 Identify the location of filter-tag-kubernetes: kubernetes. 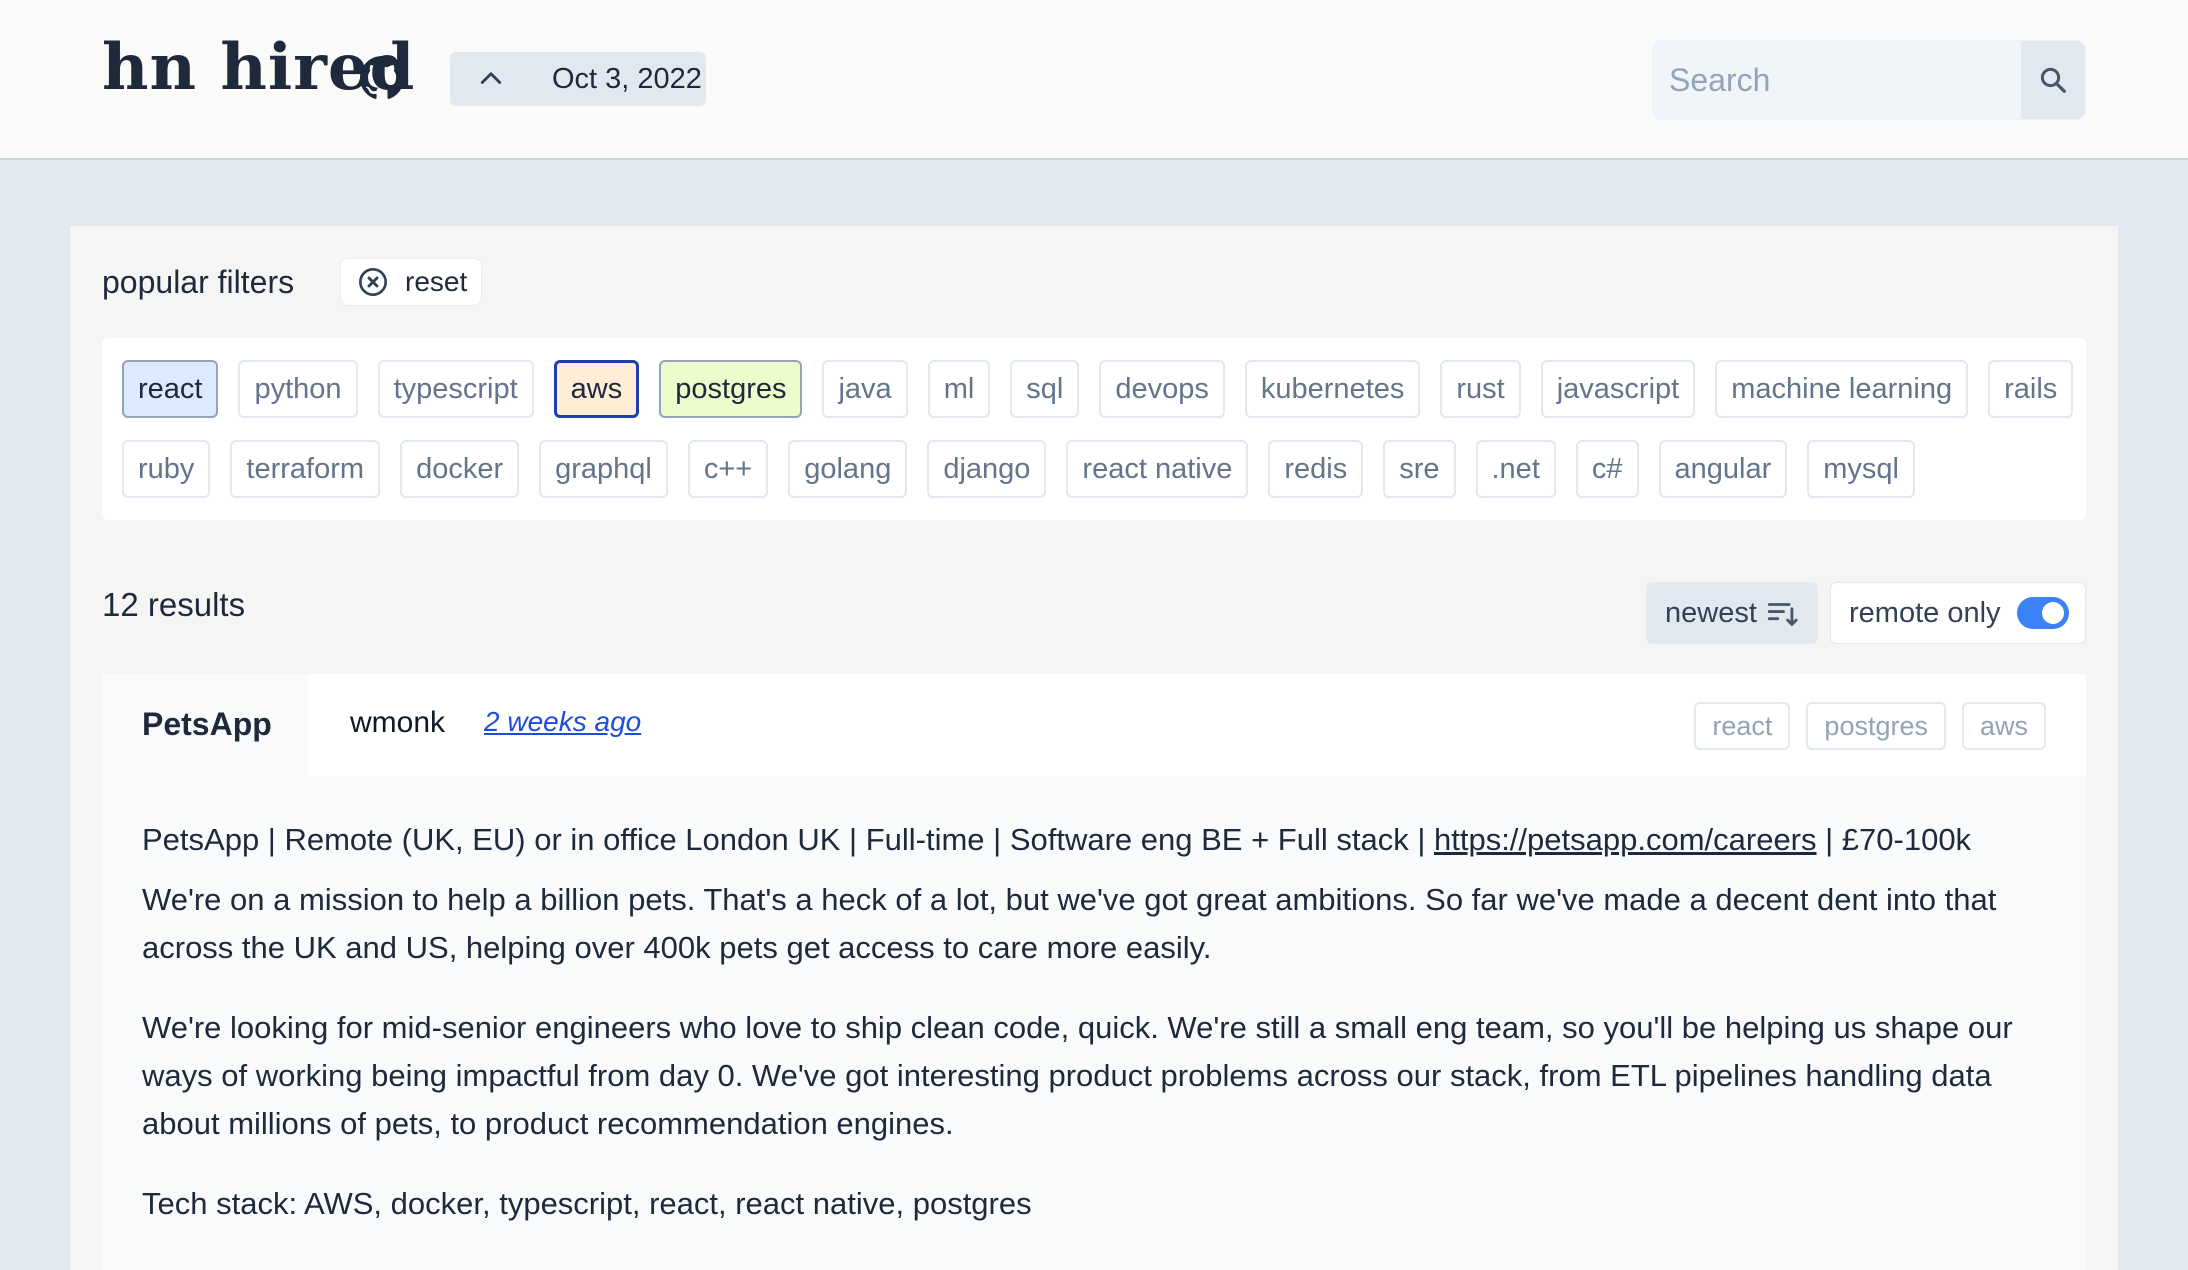
(1332, 389).